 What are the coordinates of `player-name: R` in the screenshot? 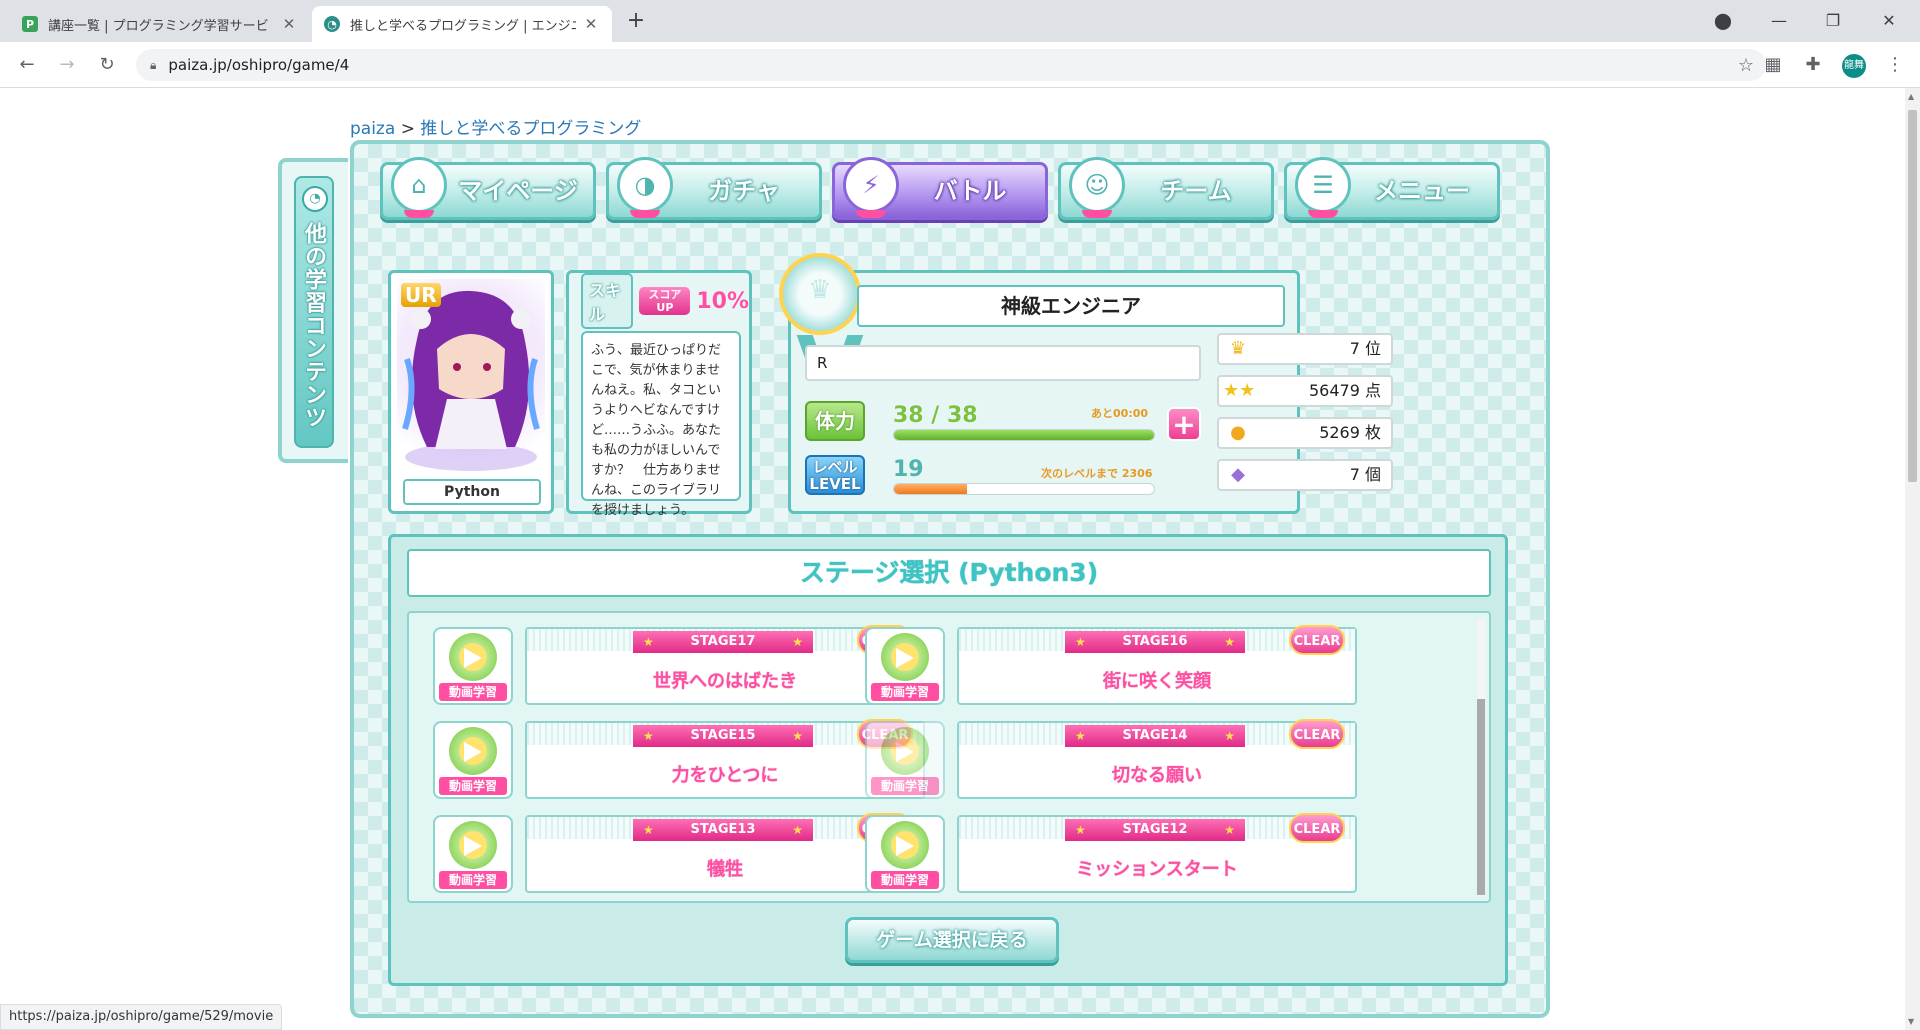 It's located at (1003, 363).